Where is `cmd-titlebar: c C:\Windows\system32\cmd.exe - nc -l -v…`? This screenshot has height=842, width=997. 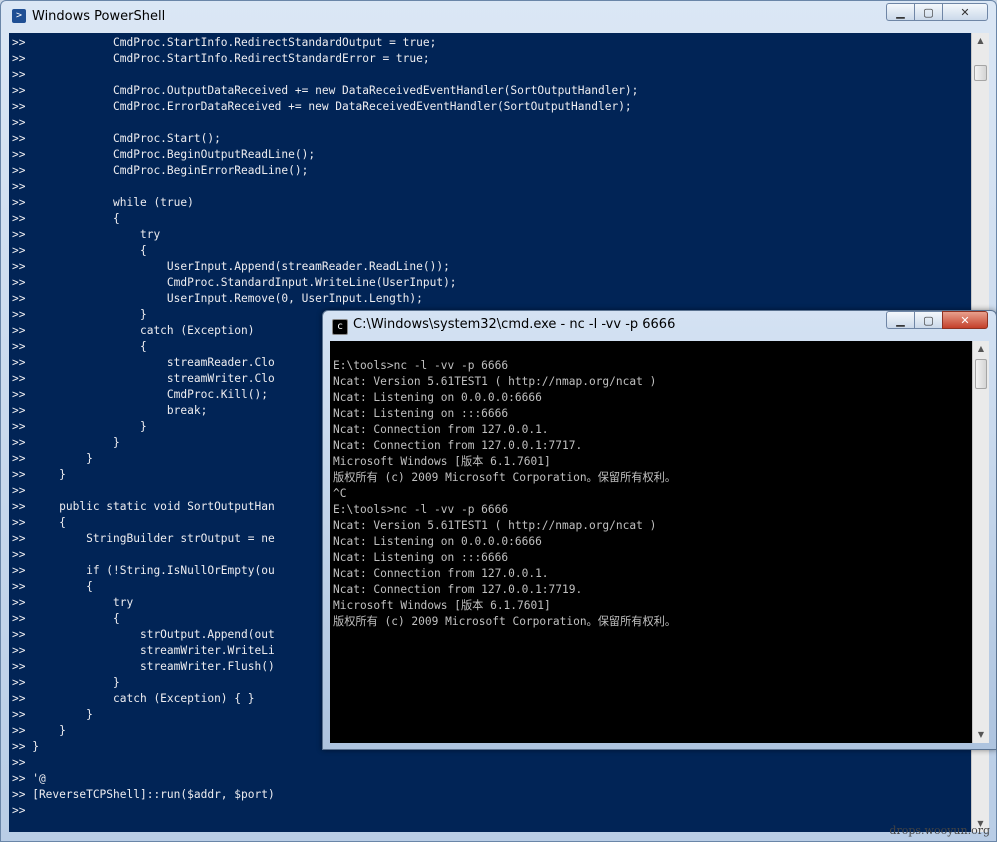
cmd-titlebar: c C:\Windows\system32\cmd.exe - nc -l -v… is located at coordinates (659, 326).